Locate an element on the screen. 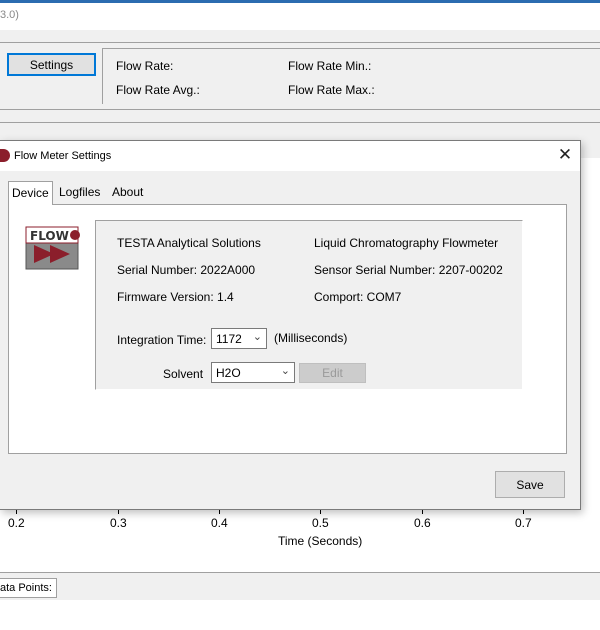 This screenshot has height=630, width=600. x-tick-label: 0.6 is located at coordinates (422, 523).